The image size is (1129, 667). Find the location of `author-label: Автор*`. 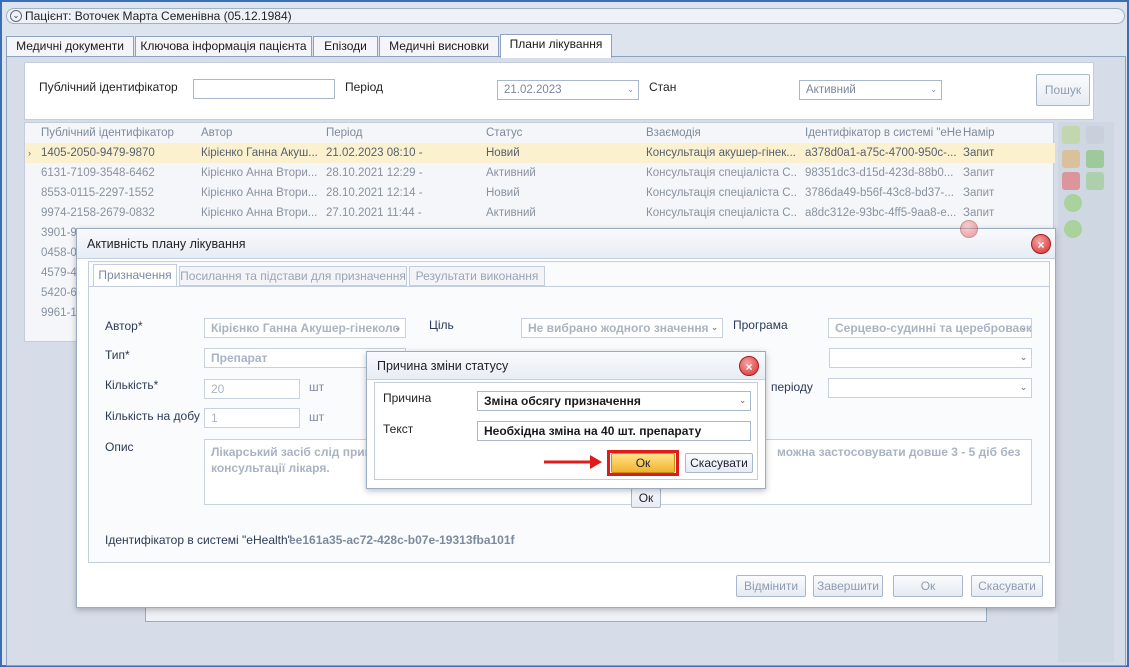

author-label: Автор* is located at coordinates (124, 326).